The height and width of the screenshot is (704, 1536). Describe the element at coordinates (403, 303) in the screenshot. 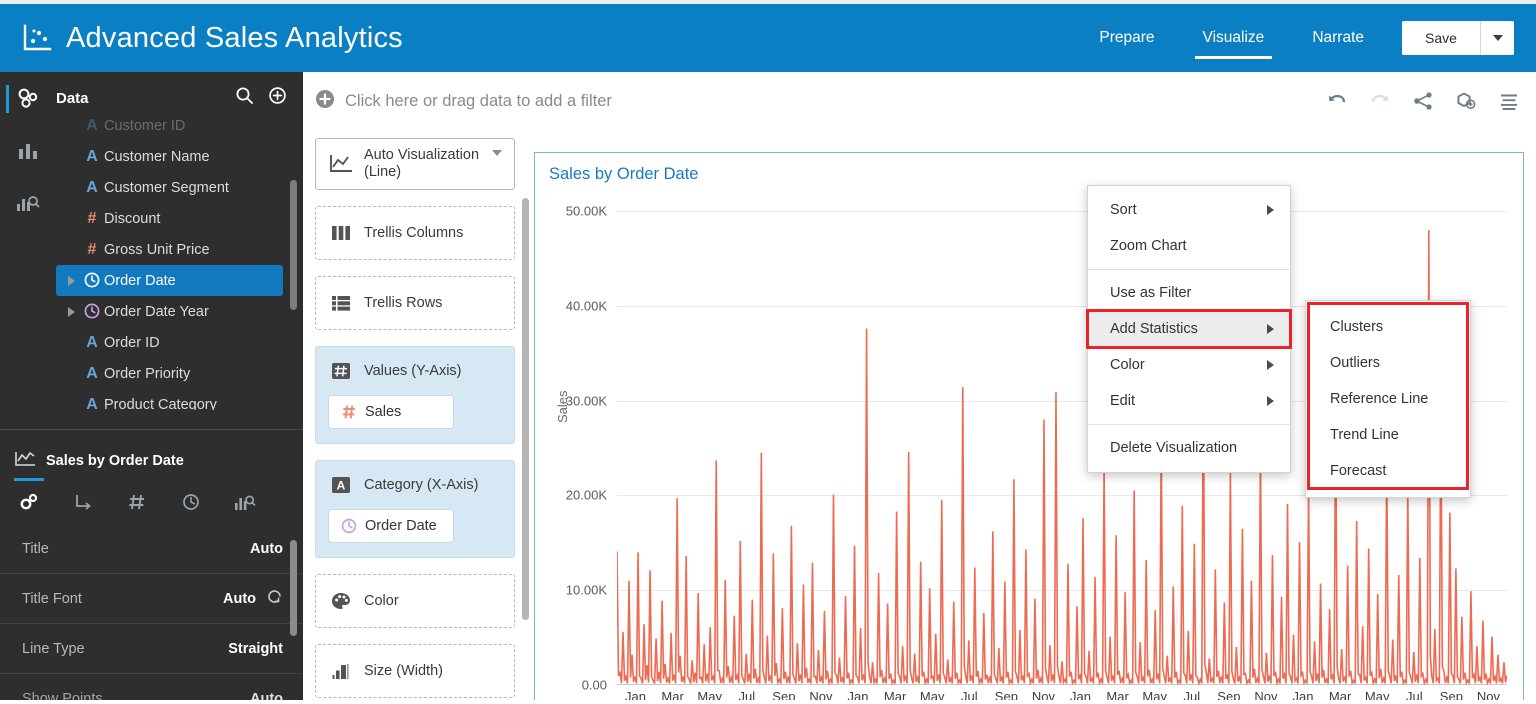

I see `shelf-label: Trellis Rows` at that location.